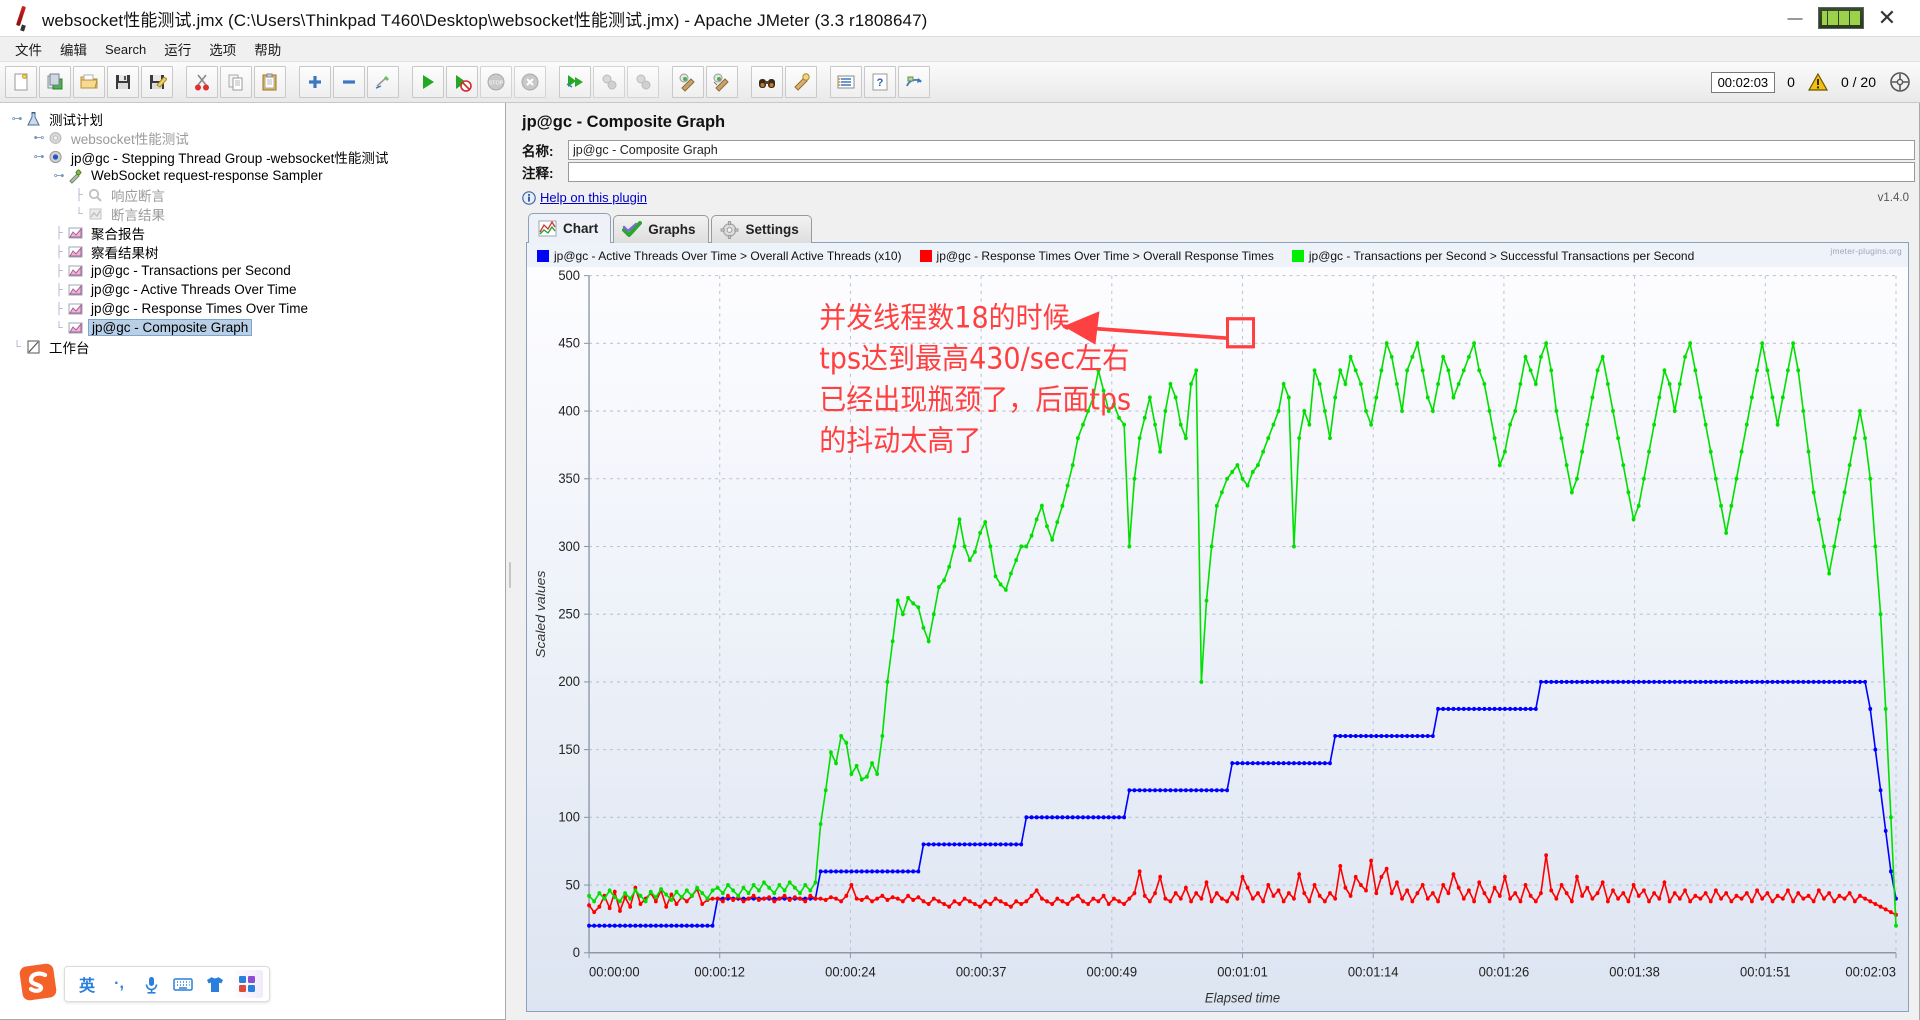 Image resolution: width=1920 pixels, height=1020 pixels. Describe the element at coordinates (315, 82) in the screenshot. I see `expand-all-button` at that location.